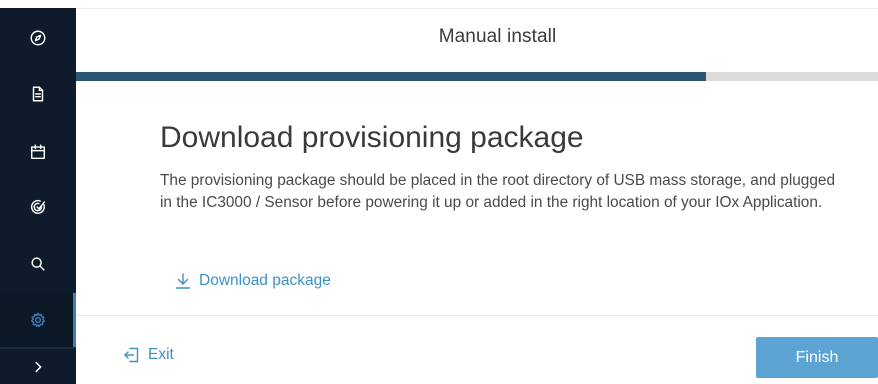 The height and width of the screenshot is (384, 878). I want to click on sidebar-item-dashboard, so click(38, 38).